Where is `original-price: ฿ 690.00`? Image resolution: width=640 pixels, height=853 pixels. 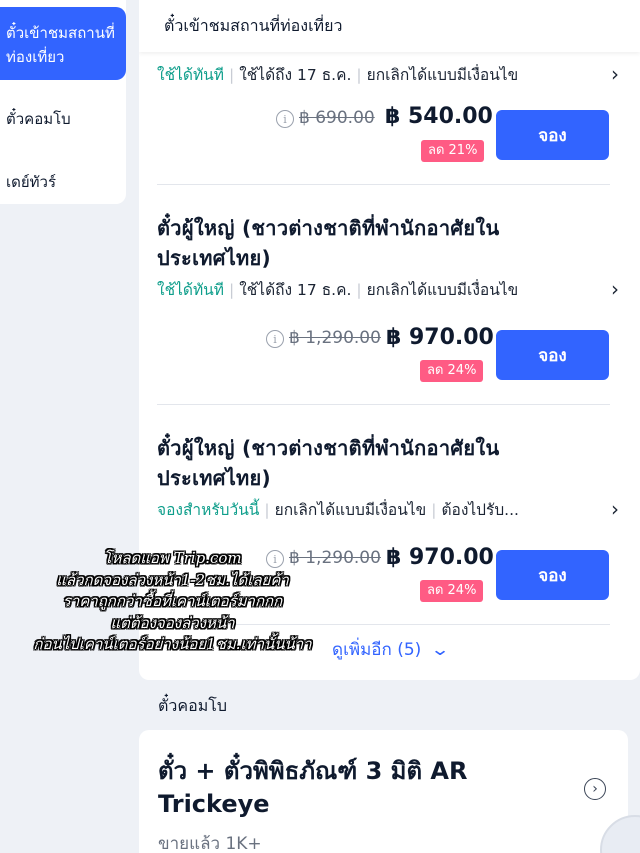 original-price: ฿ 690.00 is located at coordinates (337, 118).